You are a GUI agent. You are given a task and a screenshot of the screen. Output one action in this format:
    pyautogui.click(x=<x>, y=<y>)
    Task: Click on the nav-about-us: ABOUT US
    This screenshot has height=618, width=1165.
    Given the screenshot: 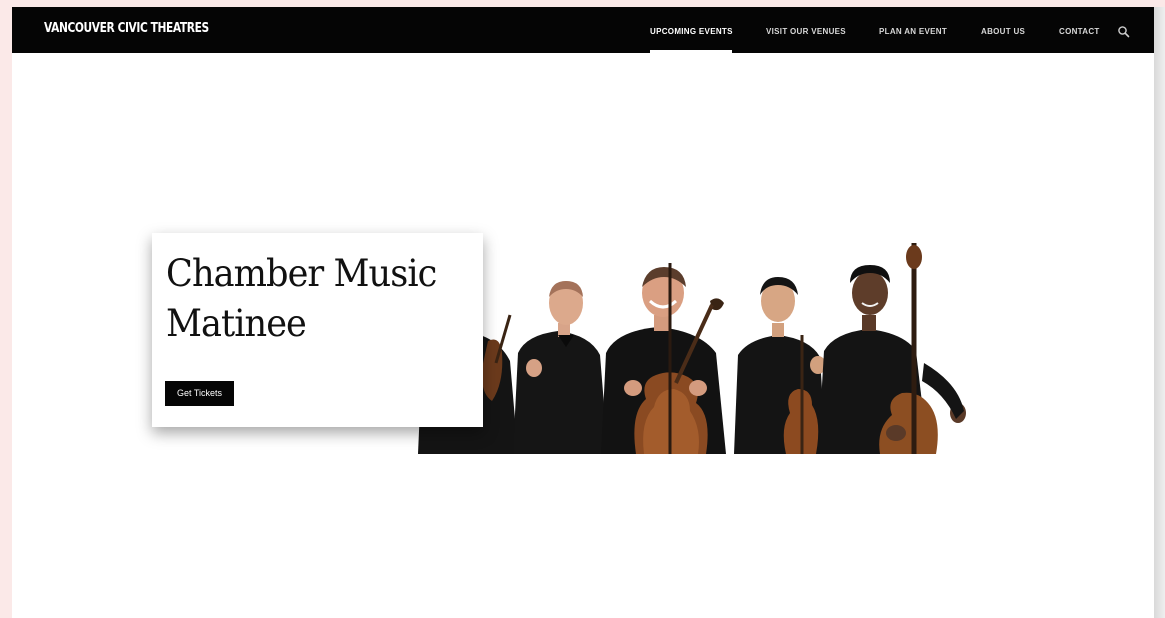 What is the action you would take?
    pyautogui.click(x=1003, y=31)
    